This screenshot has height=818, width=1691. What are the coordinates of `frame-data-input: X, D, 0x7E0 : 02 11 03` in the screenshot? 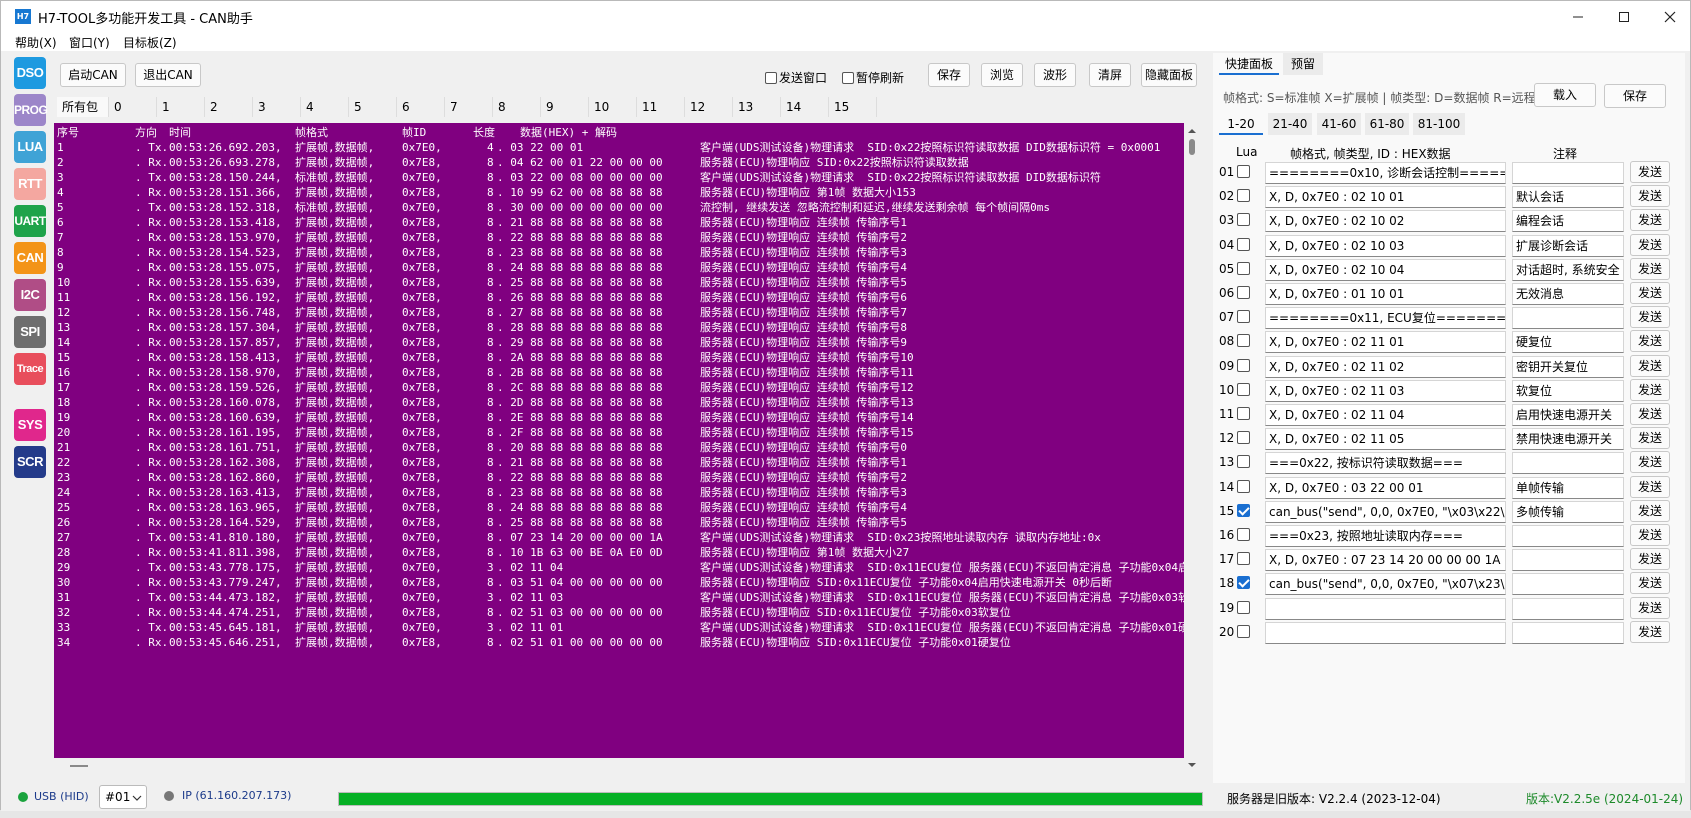 It's located at (1385, 390).